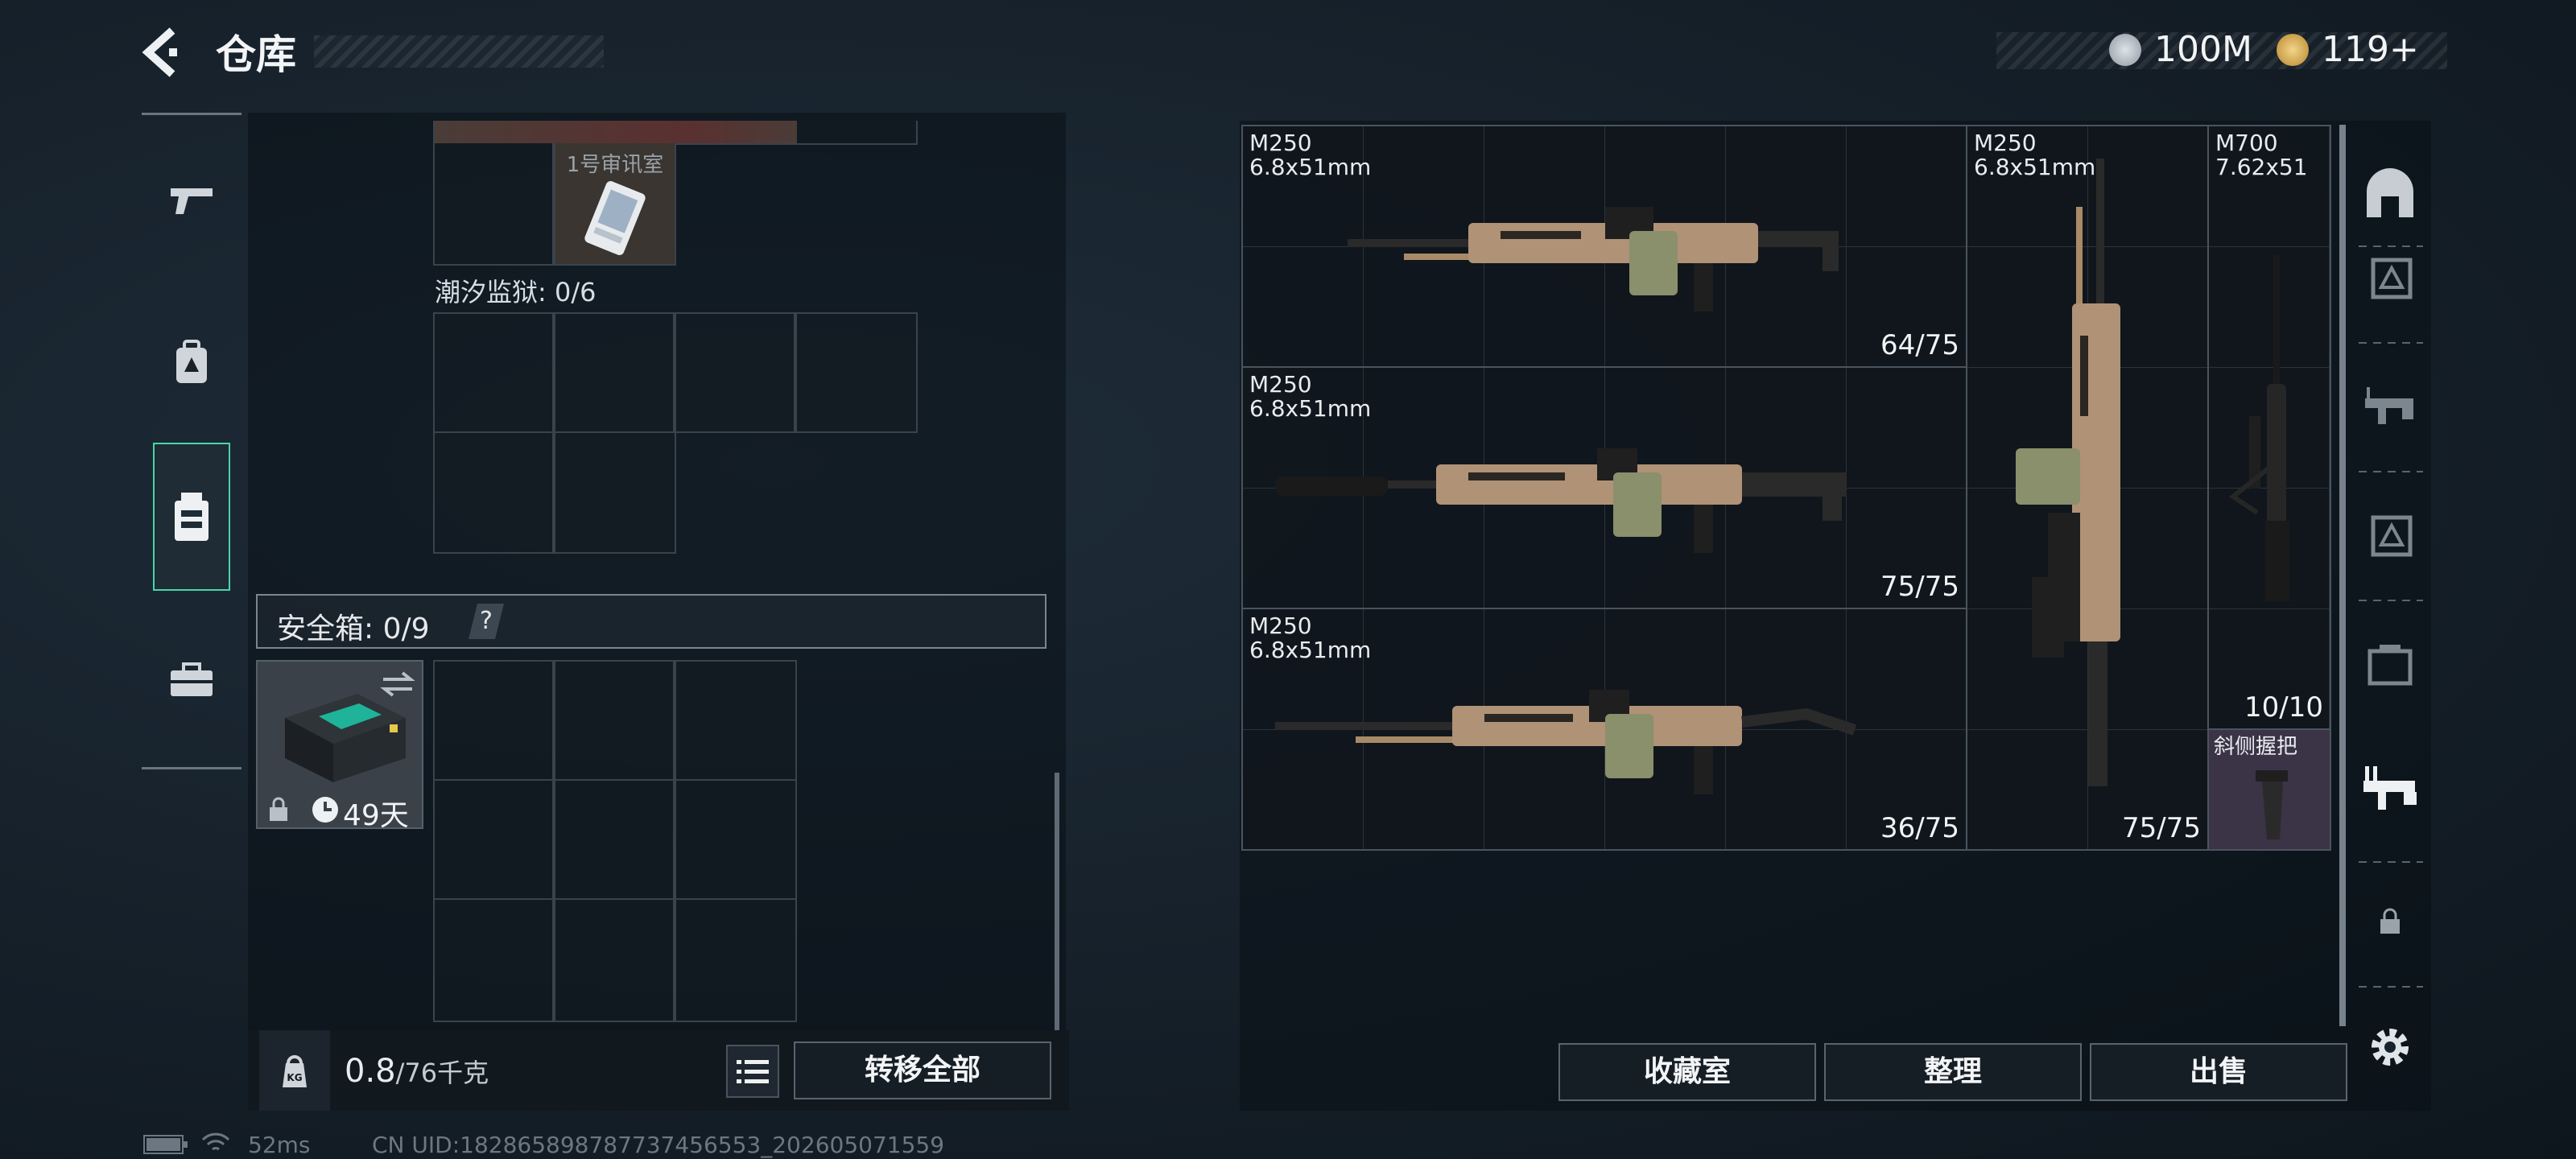  I want to click on silver-coin-icon, so click(2125, 50).